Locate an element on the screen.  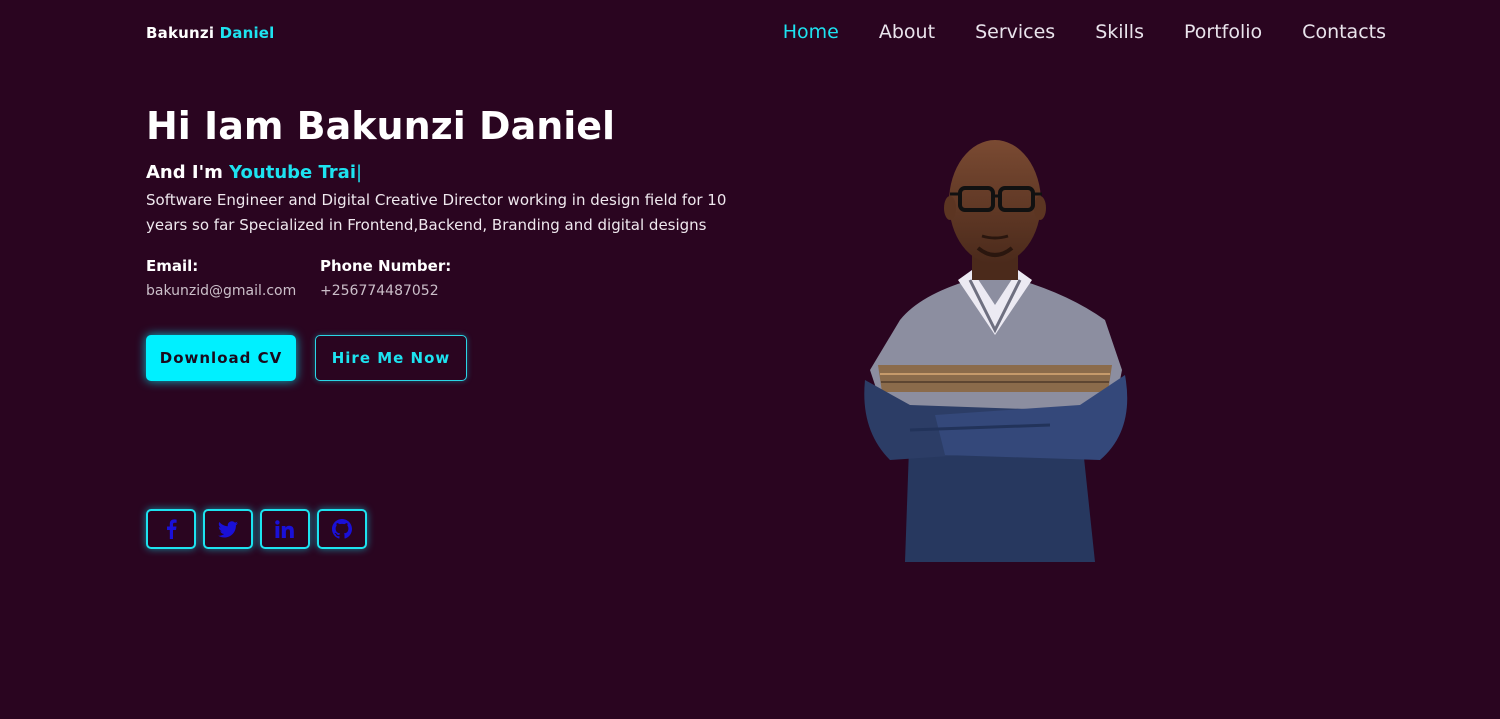
github-icon is located at coordinates (342, 529).